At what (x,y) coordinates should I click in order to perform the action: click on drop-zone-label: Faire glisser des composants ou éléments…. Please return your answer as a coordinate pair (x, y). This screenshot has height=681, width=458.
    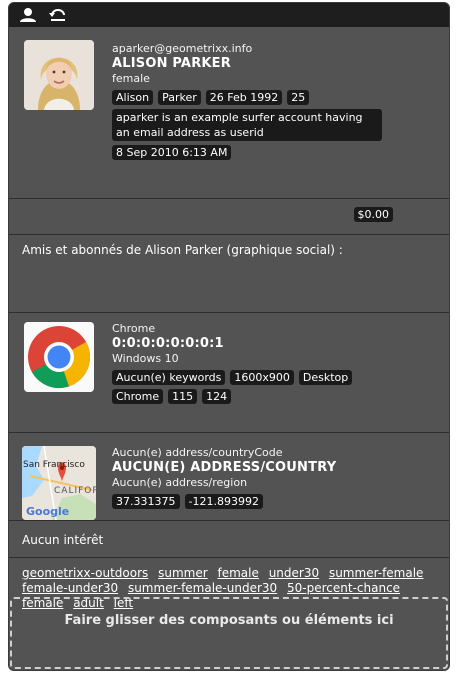
    Looking at the image, I should click on (229, 620).